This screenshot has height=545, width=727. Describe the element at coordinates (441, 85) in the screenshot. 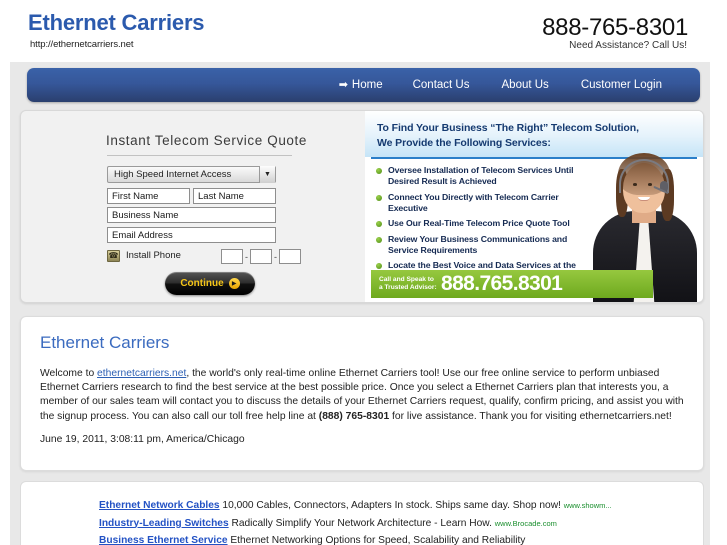

I see `nav-item-contact-us: Contact Us` at that location.